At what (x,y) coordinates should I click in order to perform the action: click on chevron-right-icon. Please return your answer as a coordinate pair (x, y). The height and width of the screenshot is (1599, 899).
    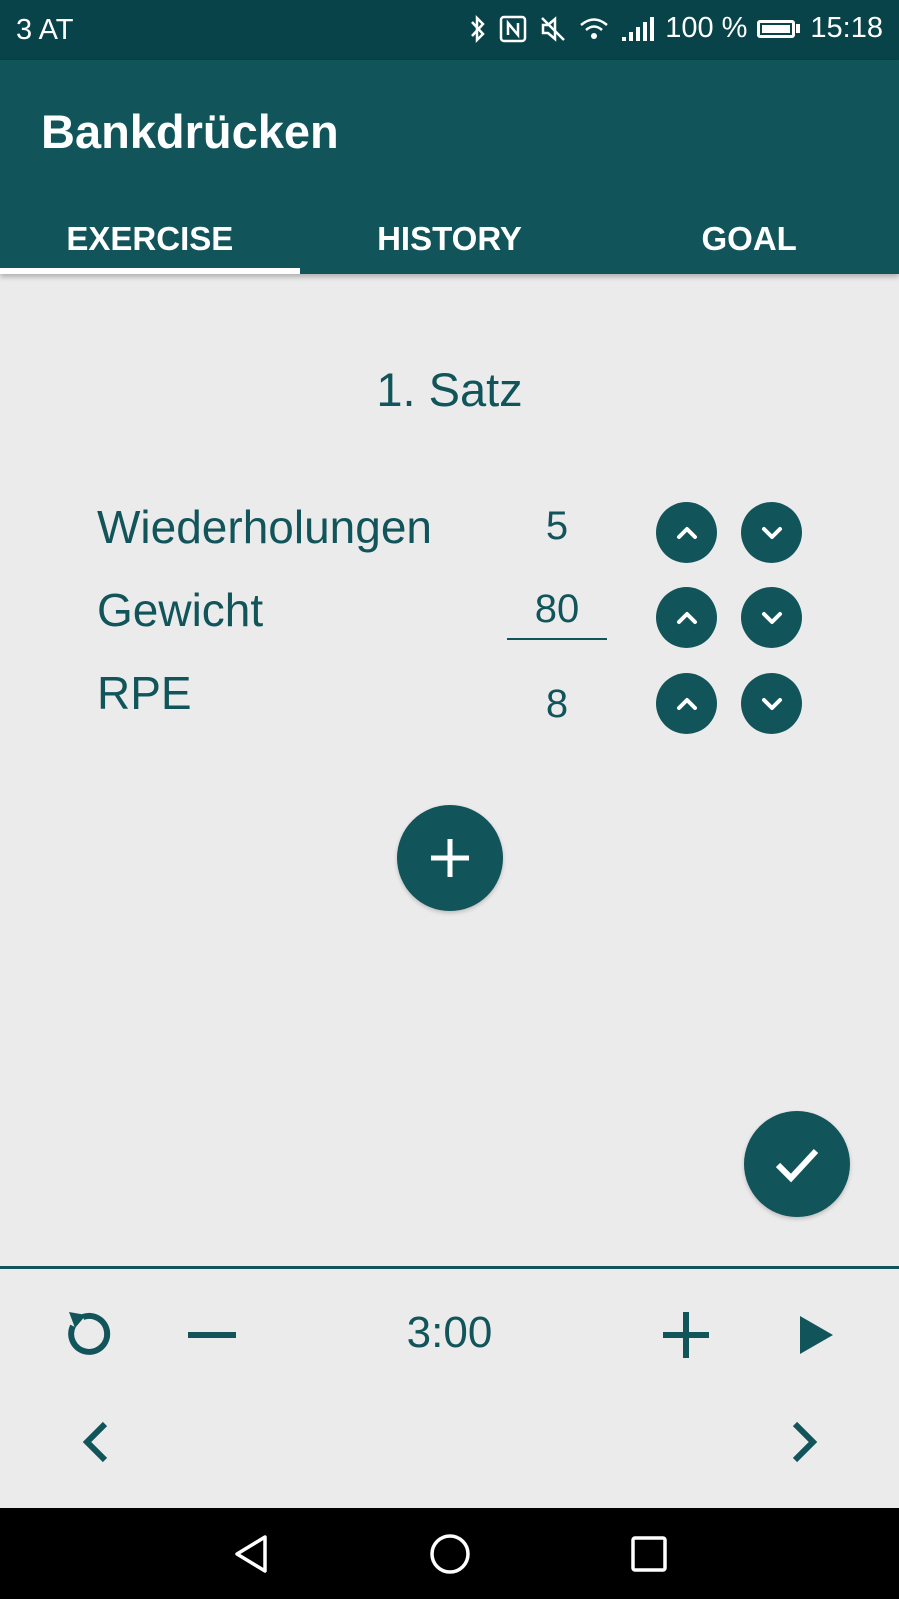
    Looking at the image, I should click on (805, 1442).